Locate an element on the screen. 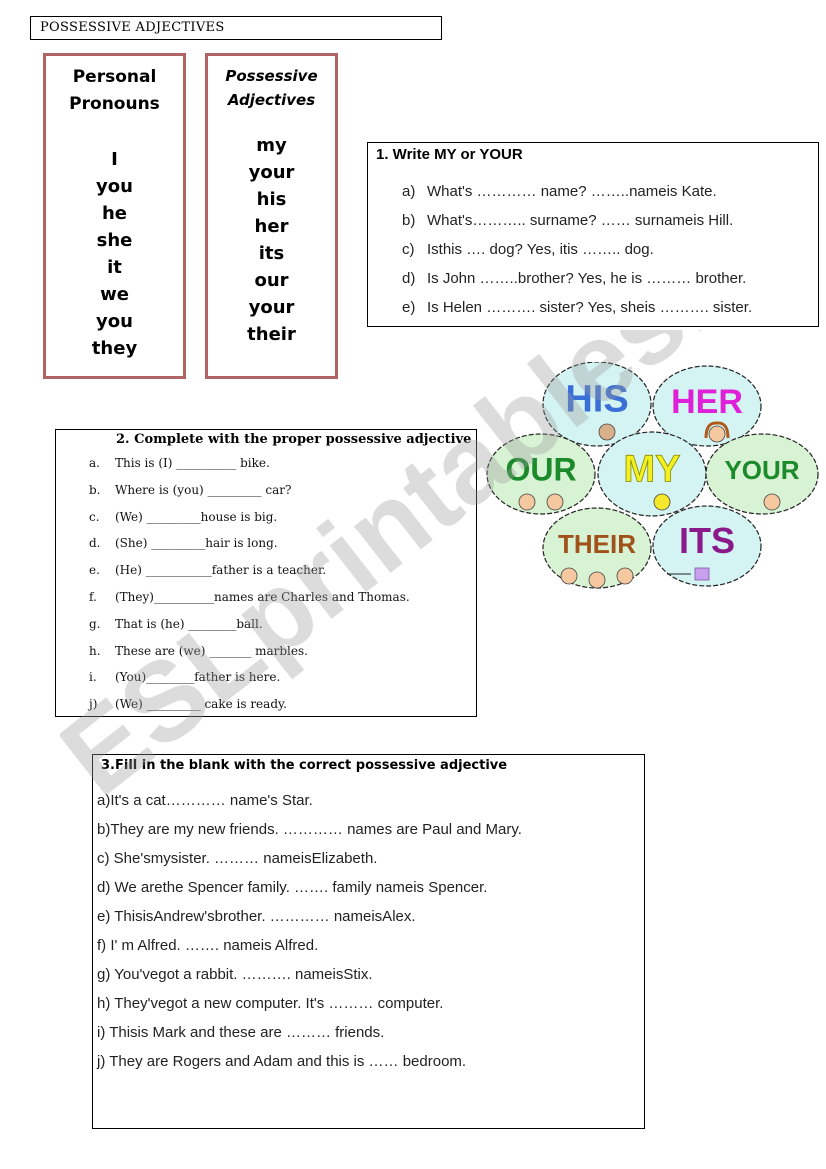 The height and width of the screenshot is (1169, 826). bubble-word: HIS is located at coordinates (596, 400).